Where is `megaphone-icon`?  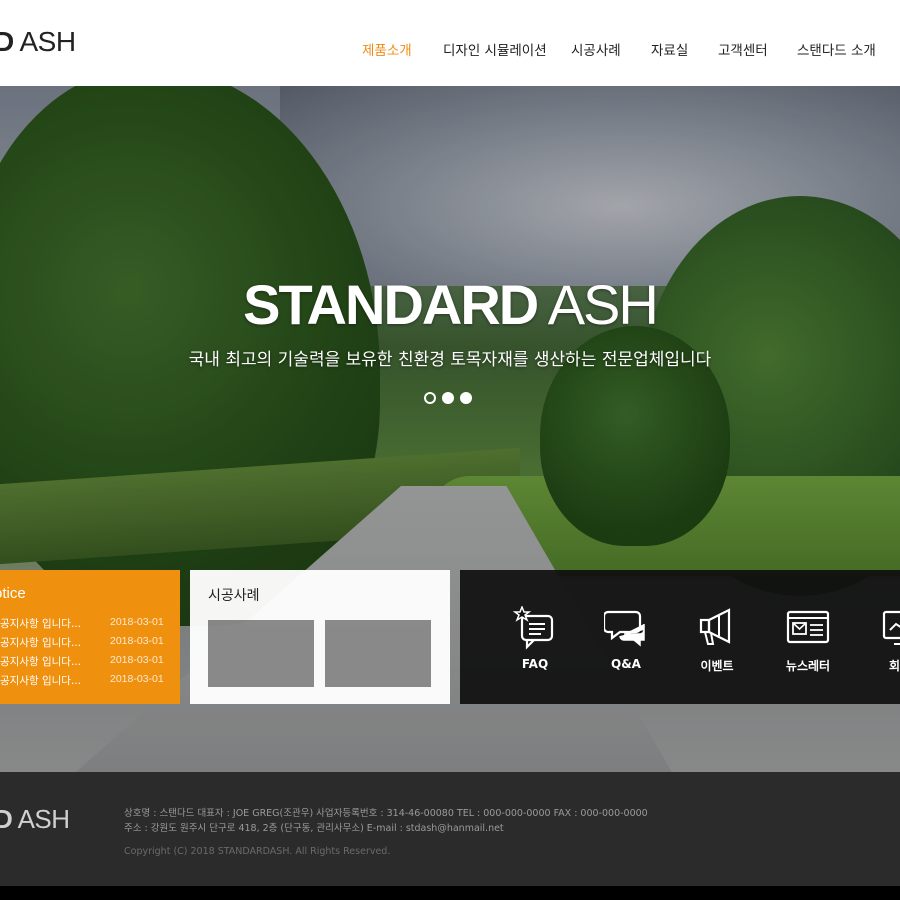
megaphone-icon is located at coordinates (715, 626).